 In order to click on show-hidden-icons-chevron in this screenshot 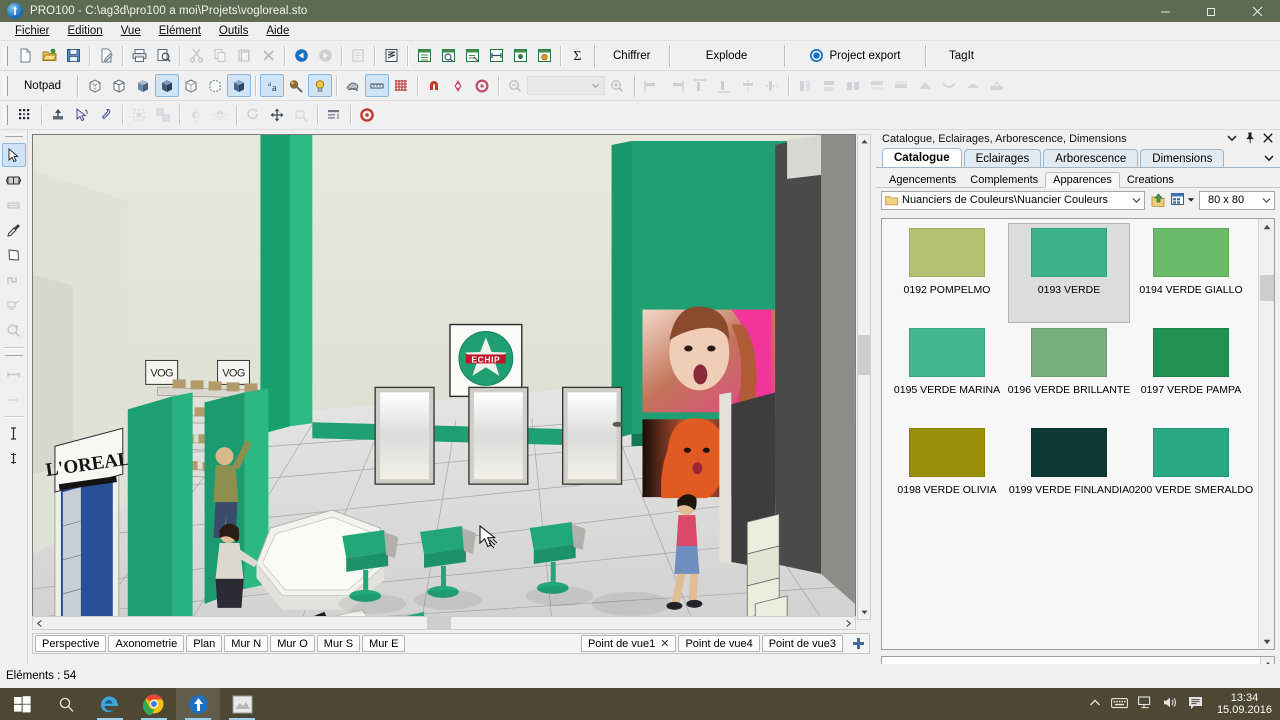, I will do `click(1095, 704)`.